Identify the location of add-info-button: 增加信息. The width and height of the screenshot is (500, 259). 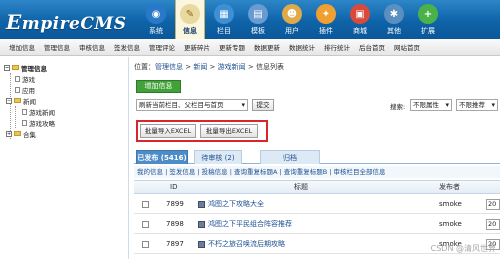
(158, 86).